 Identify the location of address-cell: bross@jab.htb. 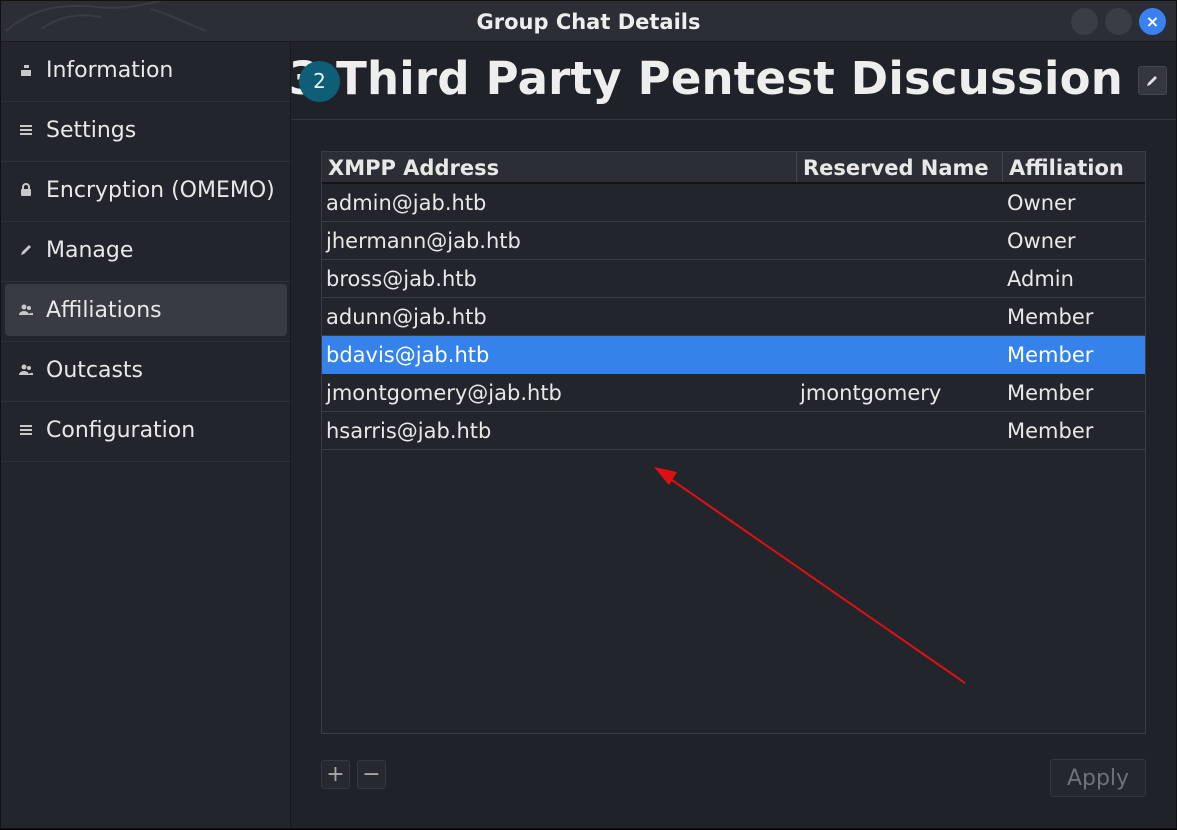
(401, 279).